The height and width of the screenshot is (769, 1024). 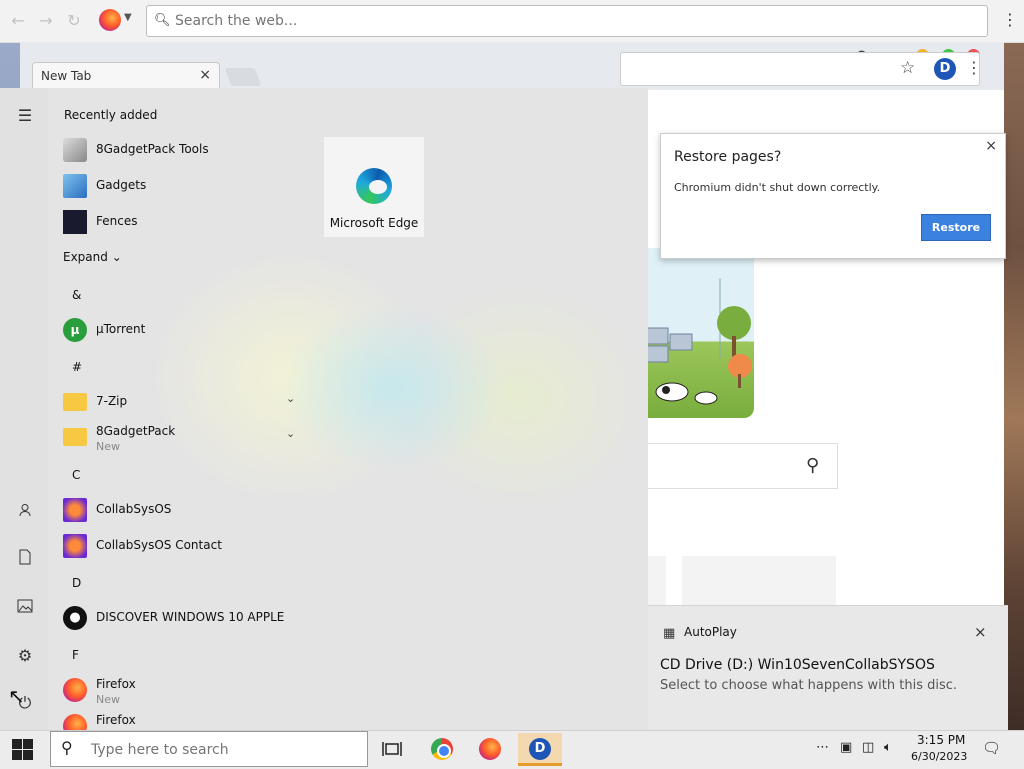 I want to click on app-firefox: Firefox New, so click(x=185, y=690).